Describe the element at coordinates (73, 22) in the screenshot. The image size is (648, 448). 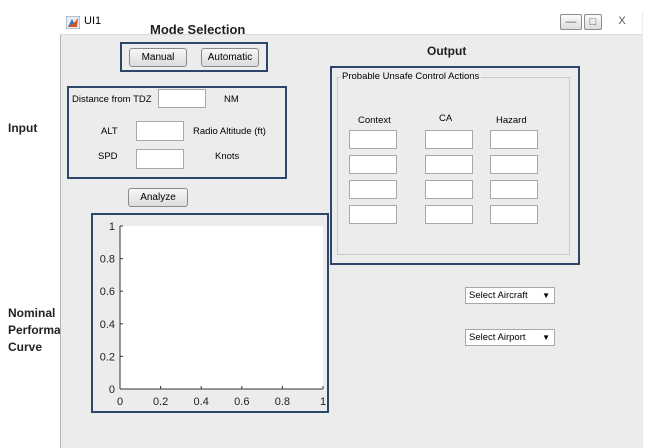
I see `matlab-logo-icon` at that location.